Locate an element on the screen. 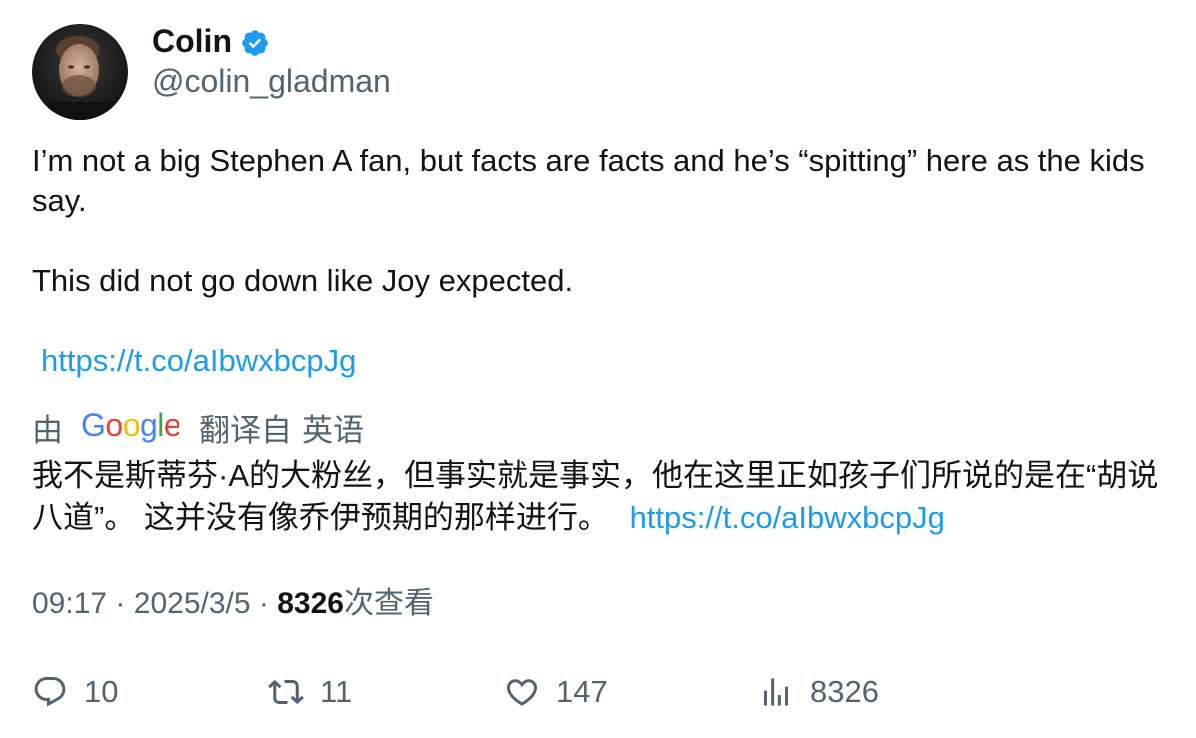 The height and width of the screenshot is (738, 1196). source-language: 英语 is located at coordinates (333, 430).